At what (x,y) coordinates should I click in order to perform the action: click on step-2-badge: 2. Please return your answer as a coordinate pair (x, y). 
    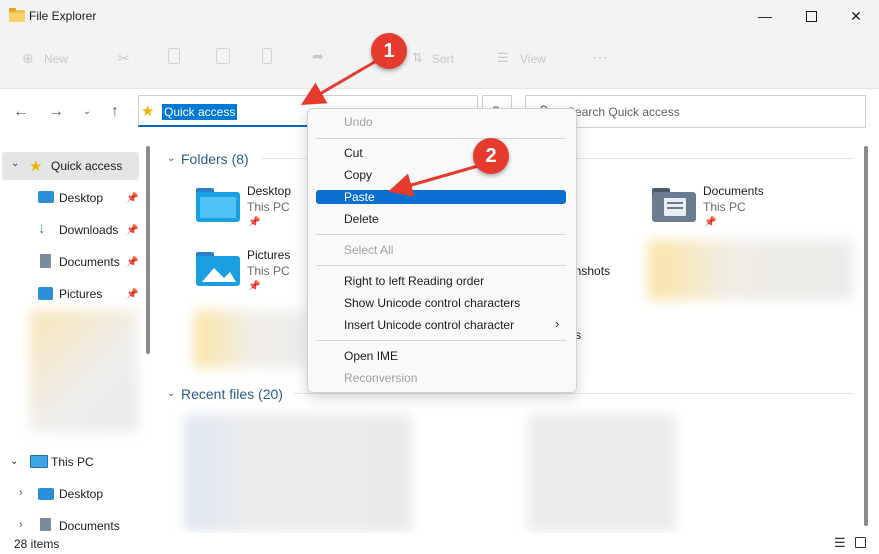
    Looking at the image, I should click on (491, 156).